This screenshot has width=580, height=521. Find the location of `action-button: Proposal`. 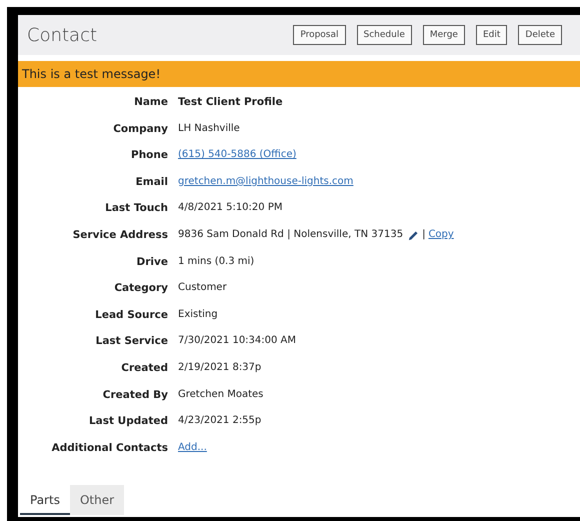

action-button: Proposal is located at coordinates (319, 35).